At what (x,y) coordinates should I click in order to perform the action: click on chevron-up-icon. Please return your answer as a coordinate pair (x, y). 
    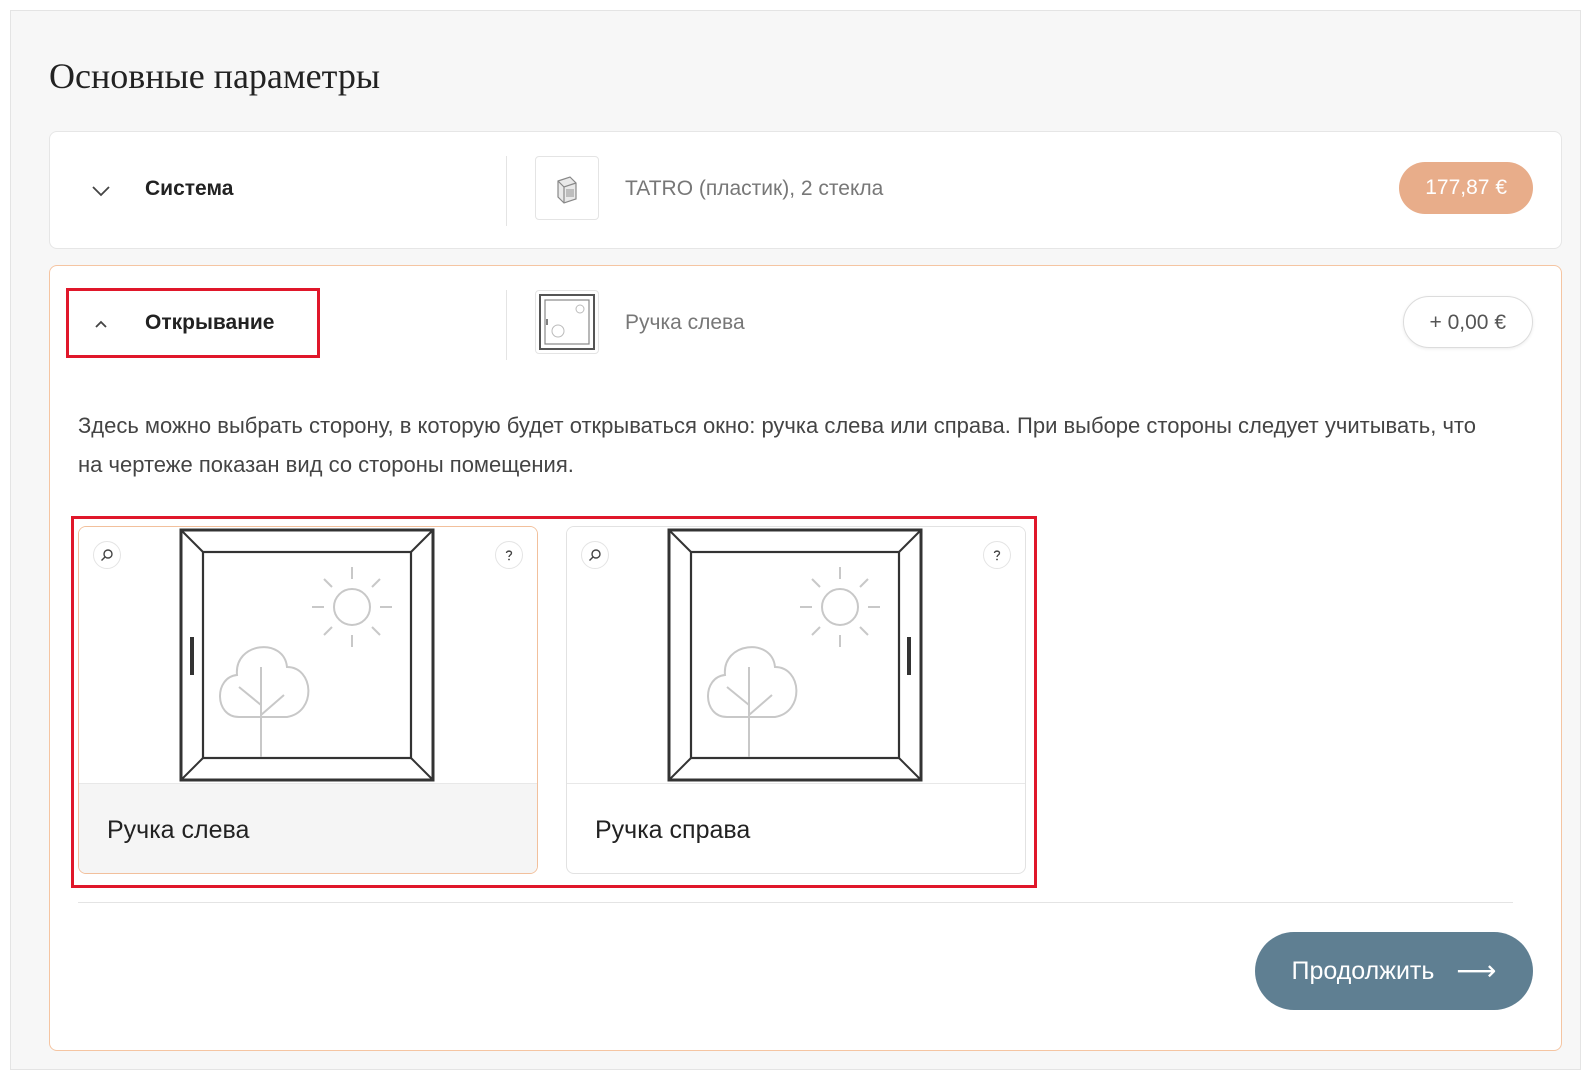
    Looking at the image, I should click on (101, 324).